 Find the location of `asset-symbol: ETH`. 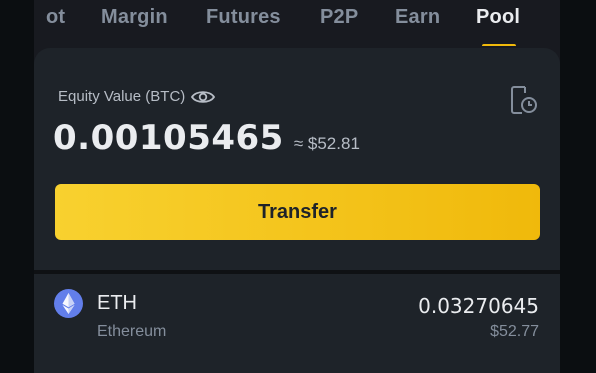

asset-symbol: ETH is located at coordinates (117, 303).